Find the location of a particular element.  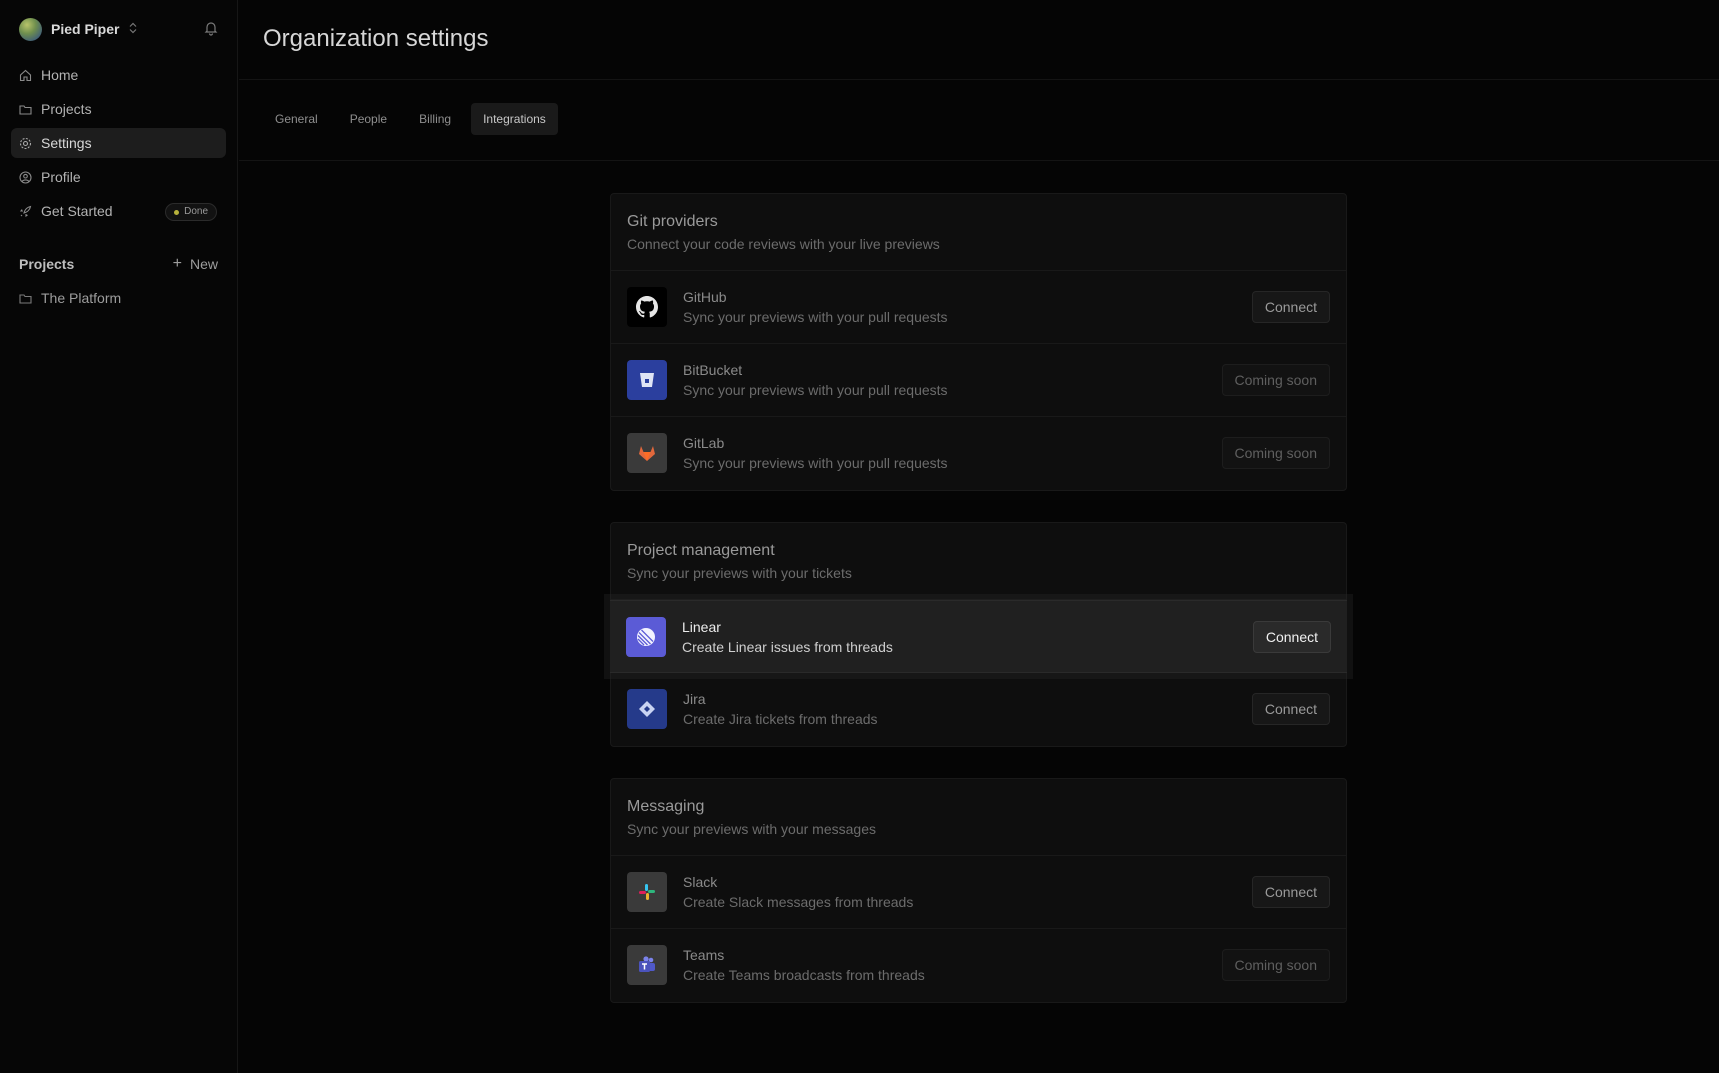

github-icon is located at coordinates (647, 307).